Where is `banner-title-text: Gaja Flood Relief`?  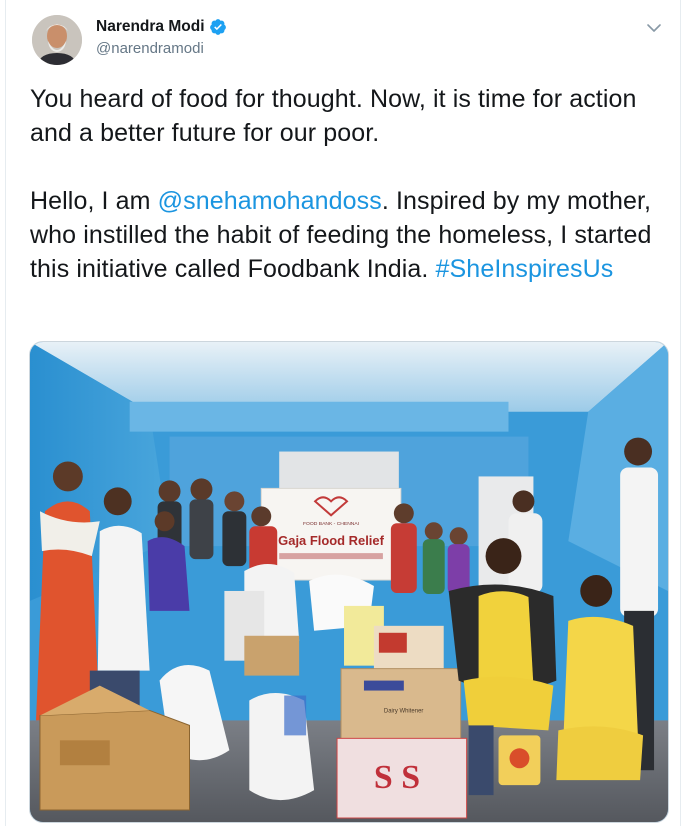 banner-title-text: Gaja Flood Relief is located at coordinates (331, 540).